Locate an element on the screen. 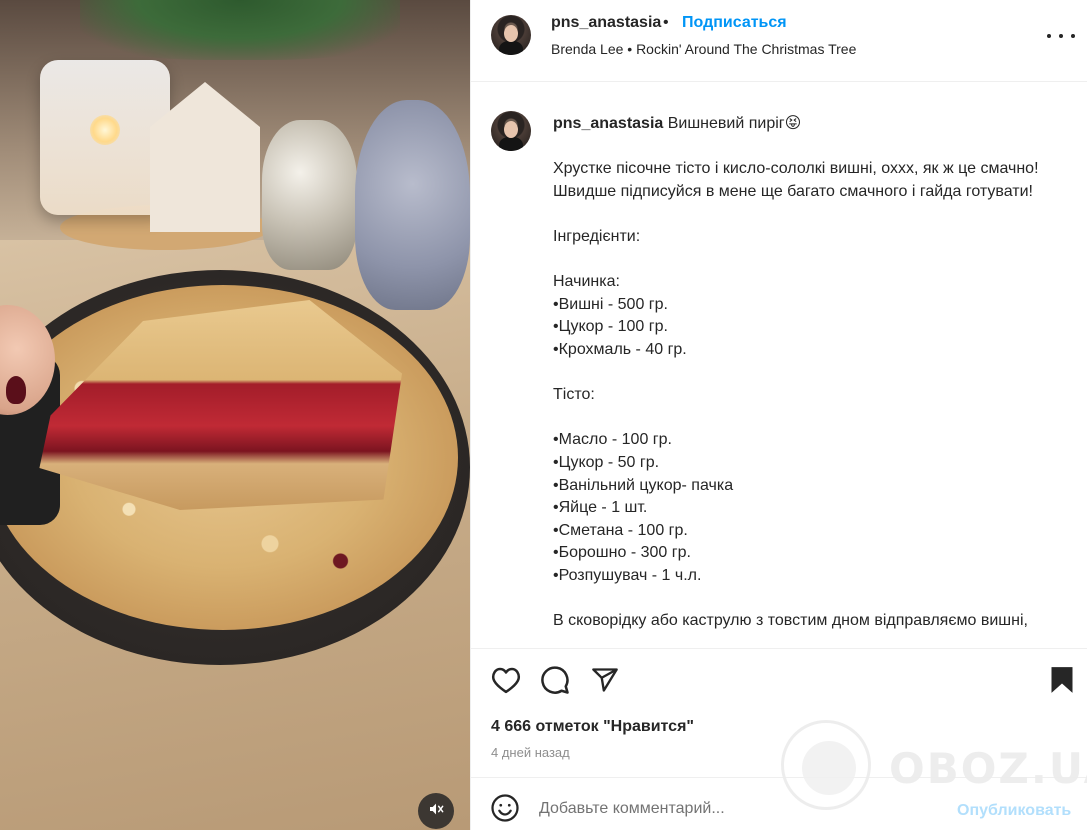  more-options-button is located at coordinates (1061, 36).